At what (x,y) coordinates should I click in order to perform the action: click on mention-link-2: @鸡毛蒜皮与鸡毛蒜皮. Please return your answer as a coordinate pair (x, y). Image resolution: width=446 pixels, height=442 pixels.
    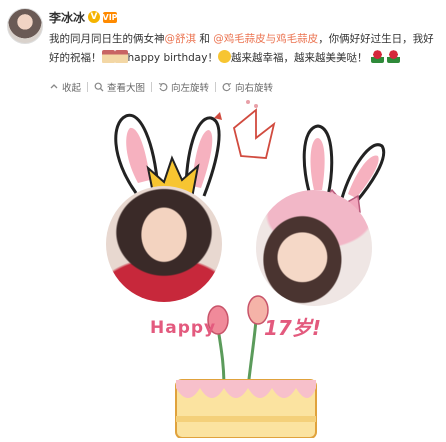
    Looking at the image, I should click on (265, 39).